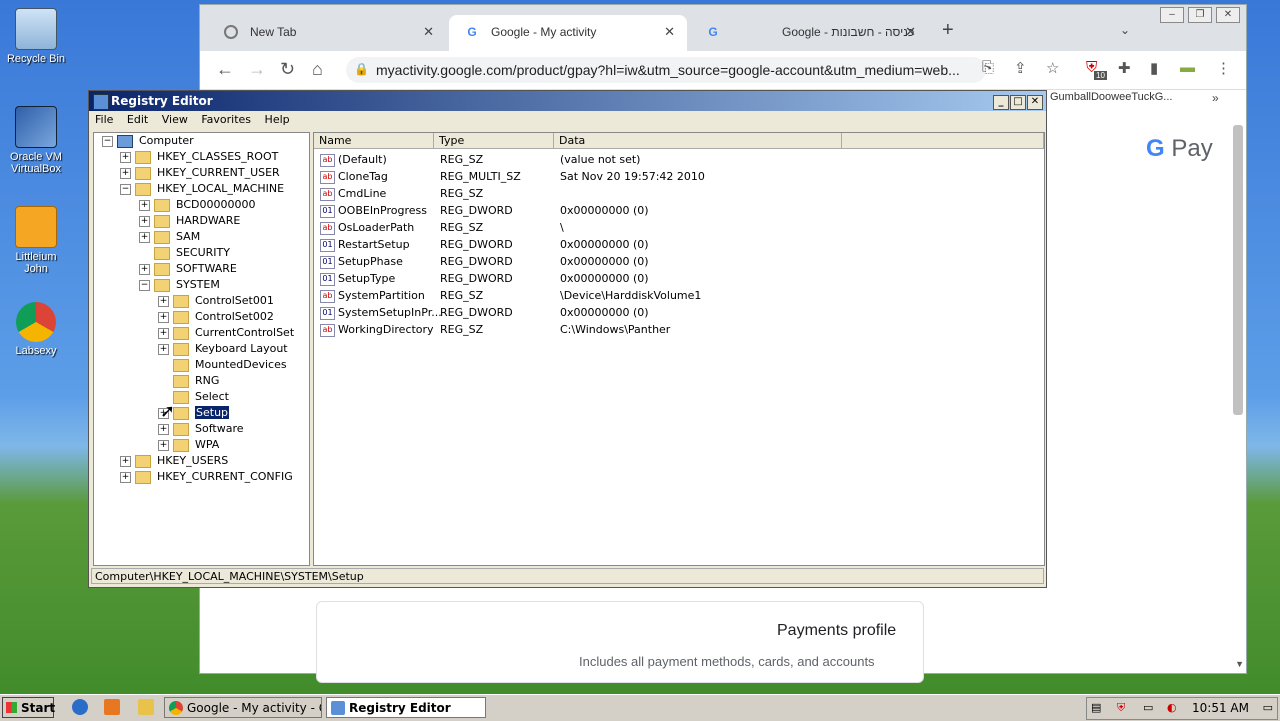 The image size is (1280, 721). What do you see at coordinates (1096, 707) in the screenshot?
I see `network-icon: ▤` at bounding box center [1096, 707].